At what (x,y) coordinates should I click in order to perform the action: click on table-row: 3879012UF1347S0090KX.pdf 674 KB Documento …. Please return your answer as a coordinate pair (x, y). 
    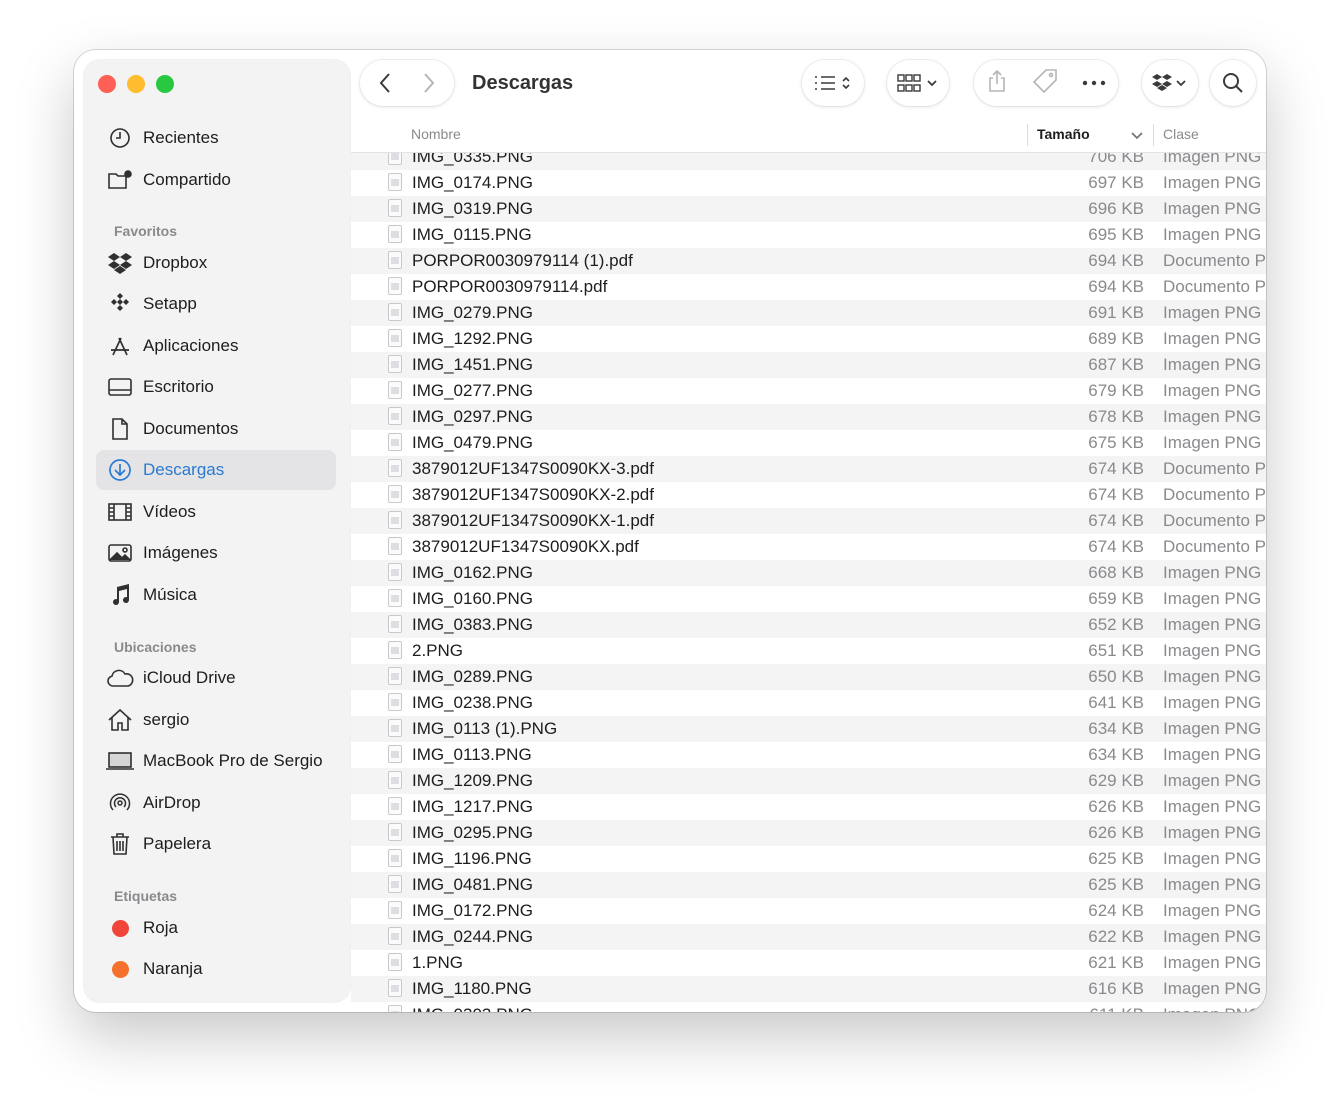
    Looking at the image, I should click on (808, 547).